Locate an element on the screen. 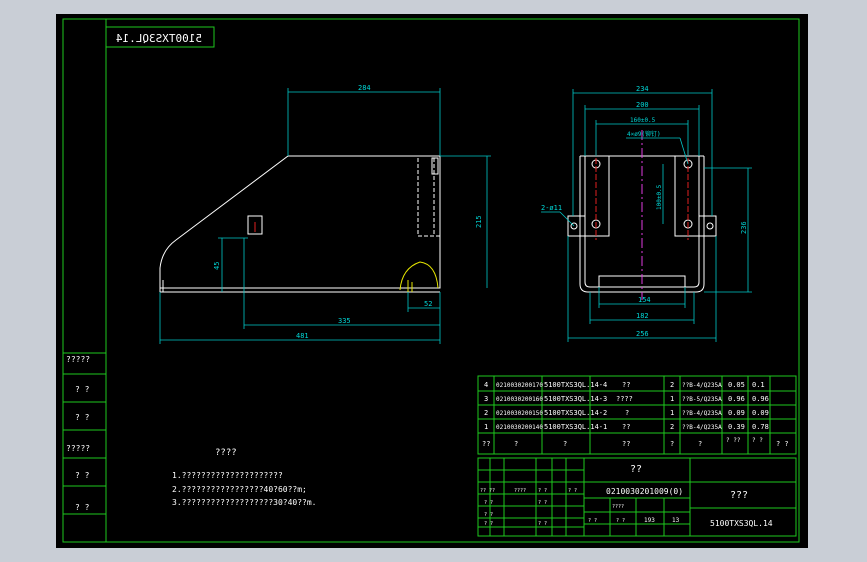  side-callout-rivet: 4×ø9(铆钉) is located at coordinates (644, 134).